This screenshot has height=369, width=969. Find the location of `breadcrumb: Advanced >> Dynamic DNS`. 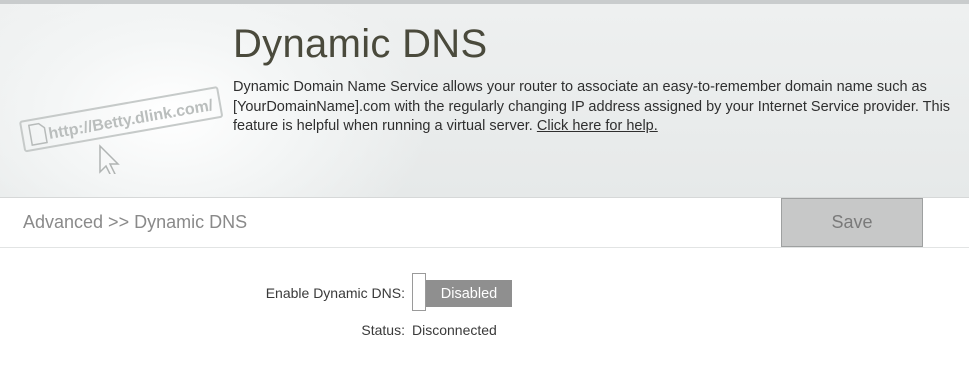

breadcrumb: Advanced >> Dynamic DNS is located at coordinates (135, 222).